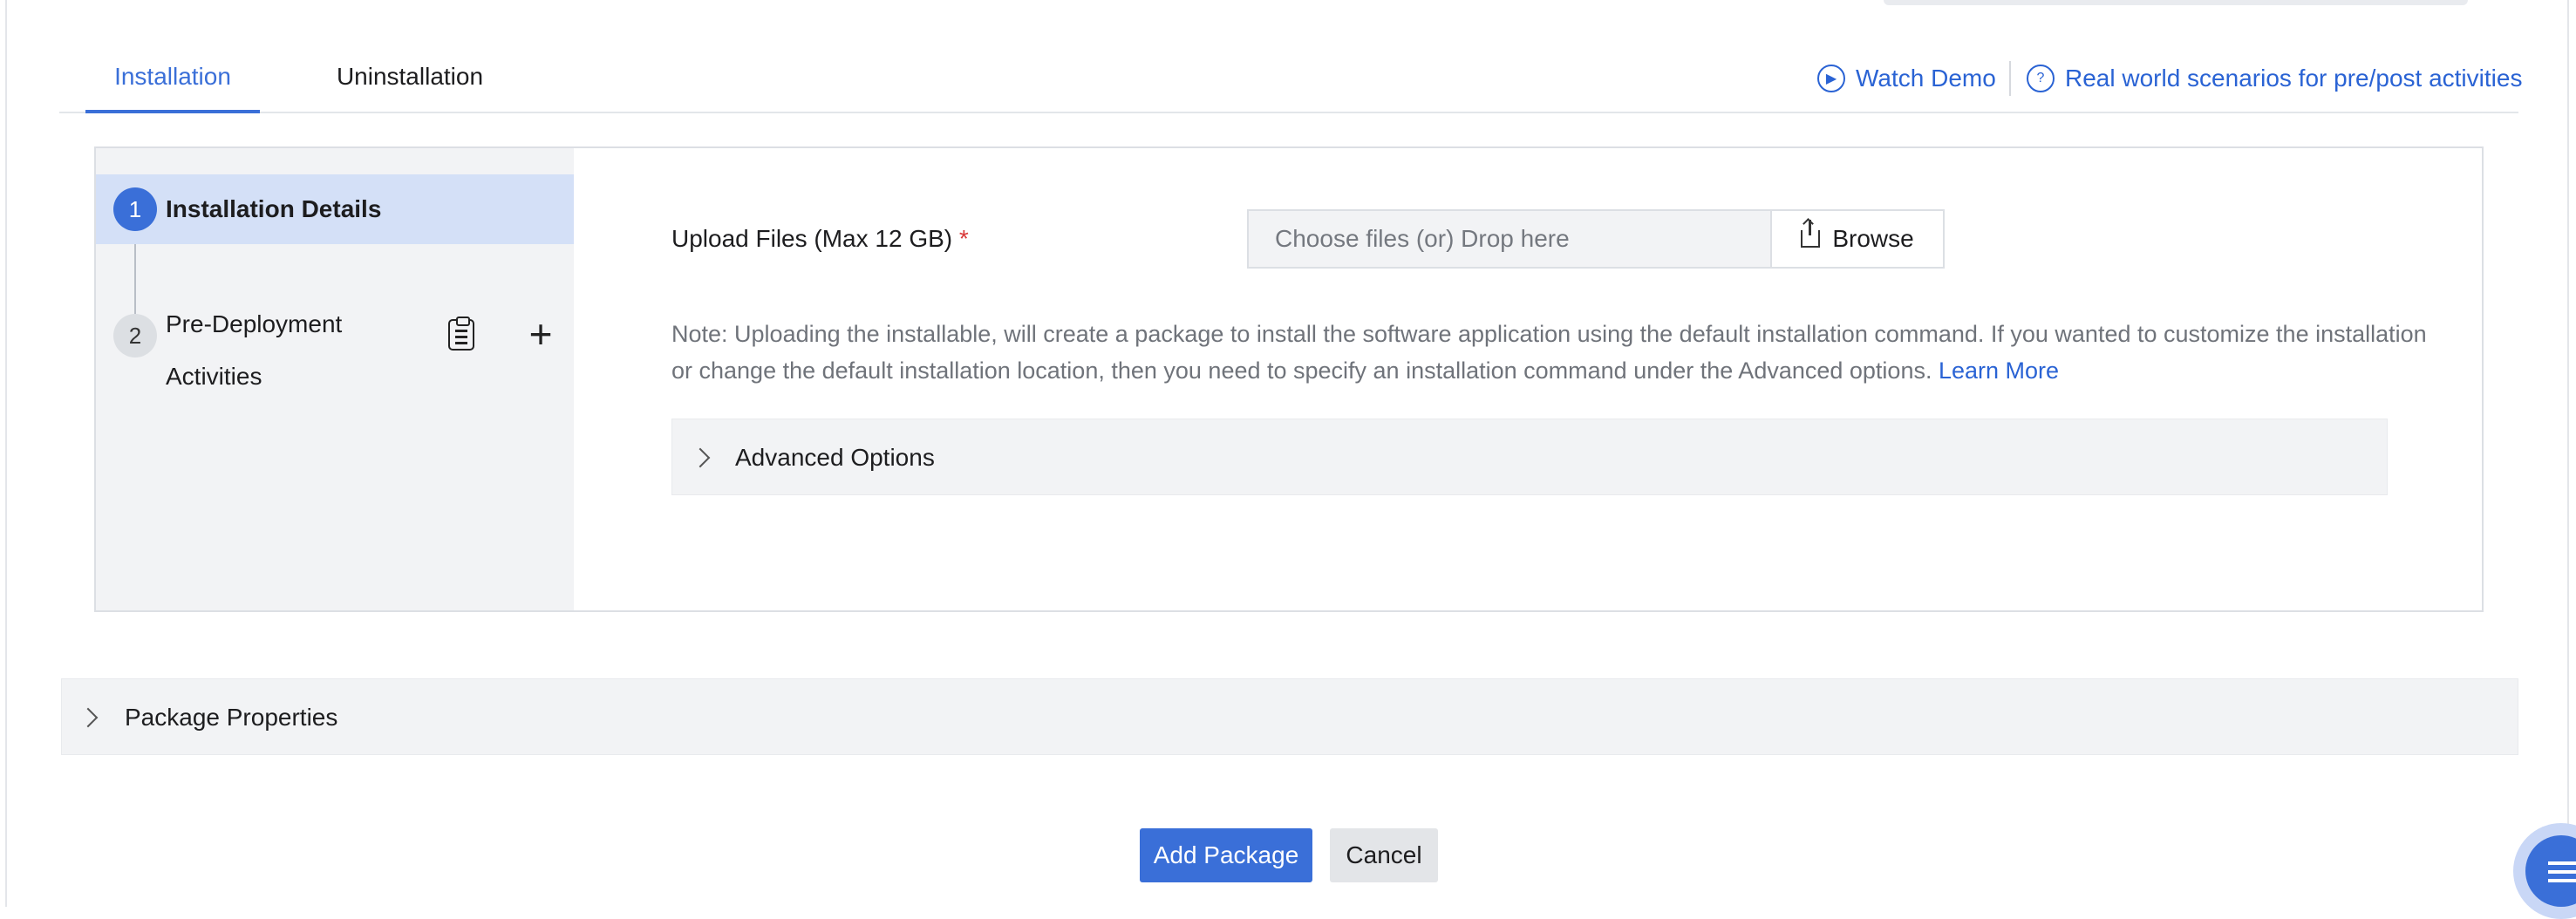  I want to click on browse-button: Browse, so click(1858, 239).